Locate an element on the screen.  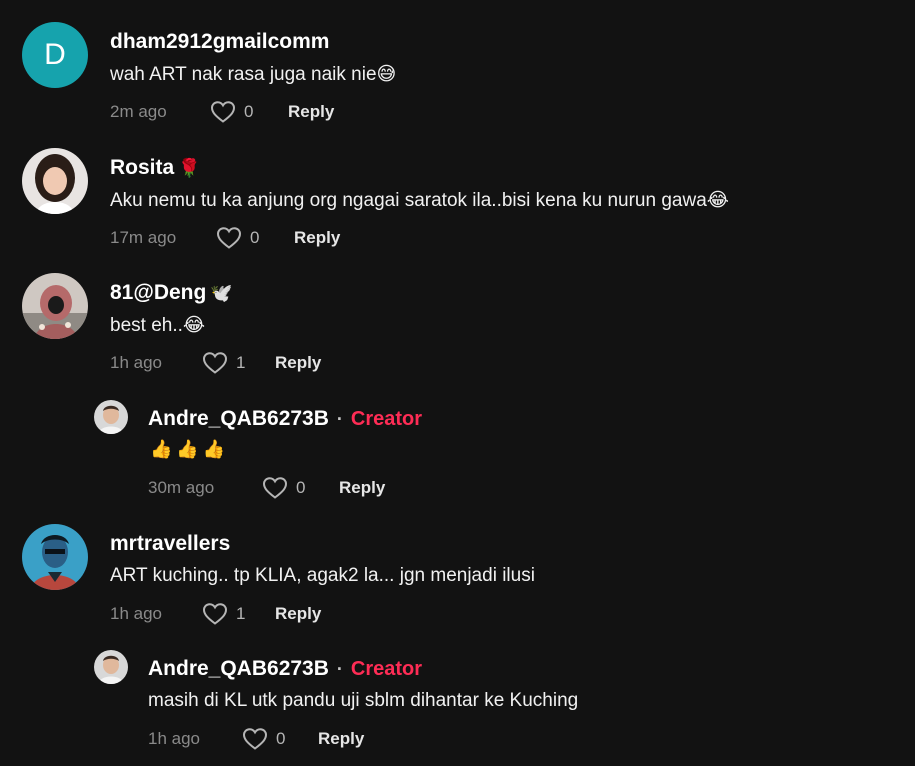
username-text: 81@Deng is located at coordinates (158, 293).